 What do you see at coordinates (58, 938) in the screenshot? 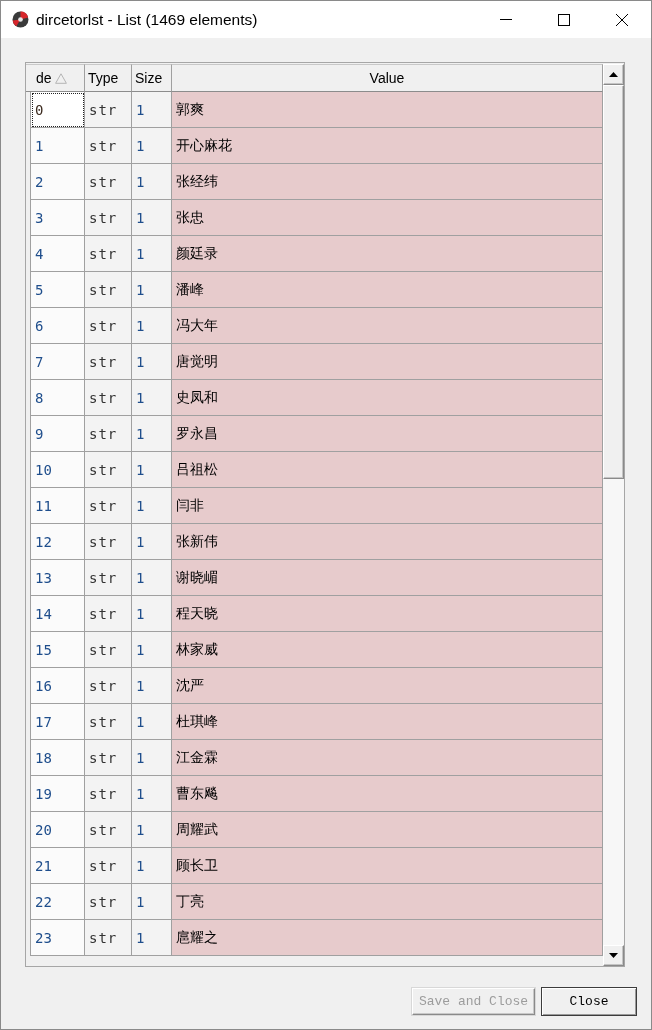
I see `index-cell: 23` at bounding box center [58, 938].